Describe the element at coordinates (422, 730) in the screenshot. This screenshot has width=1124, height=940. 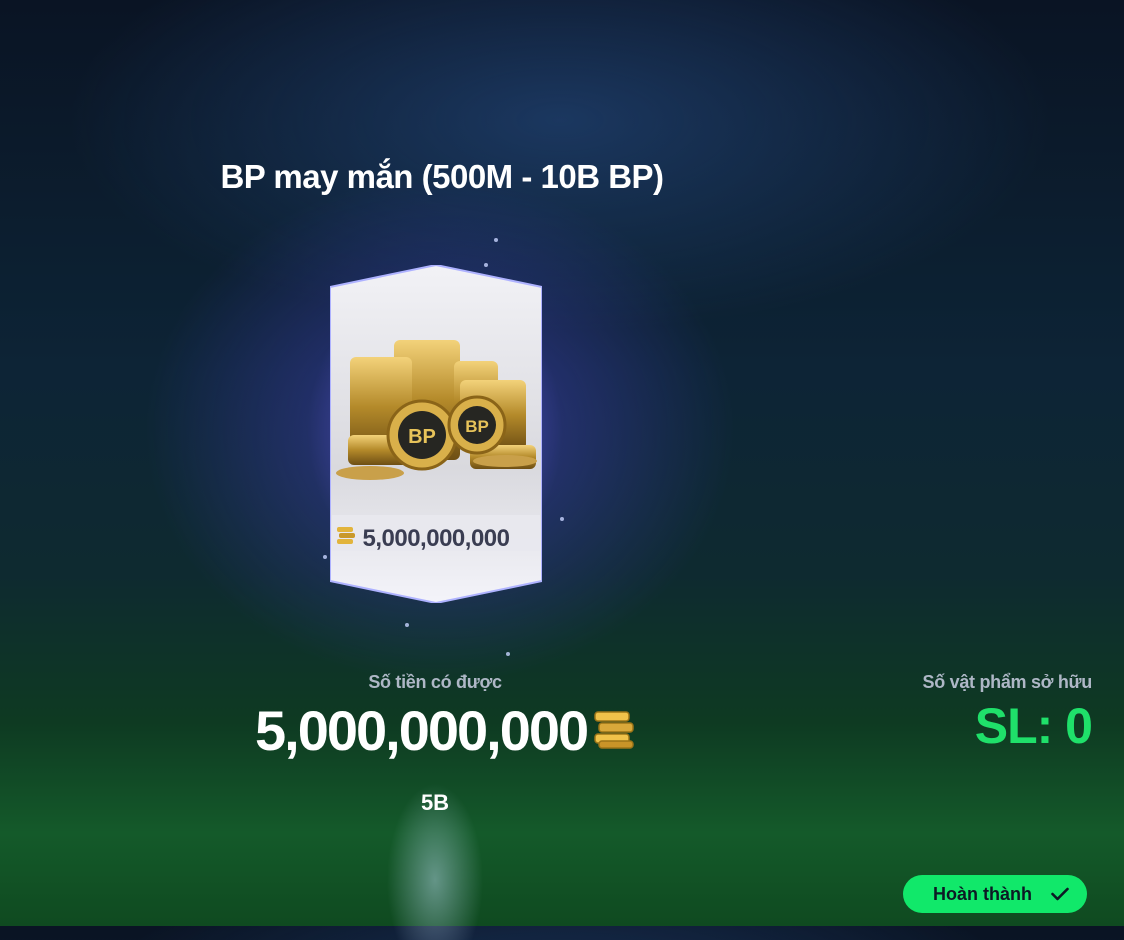
I see `reward-amount: 5,000,000,000` at that location.